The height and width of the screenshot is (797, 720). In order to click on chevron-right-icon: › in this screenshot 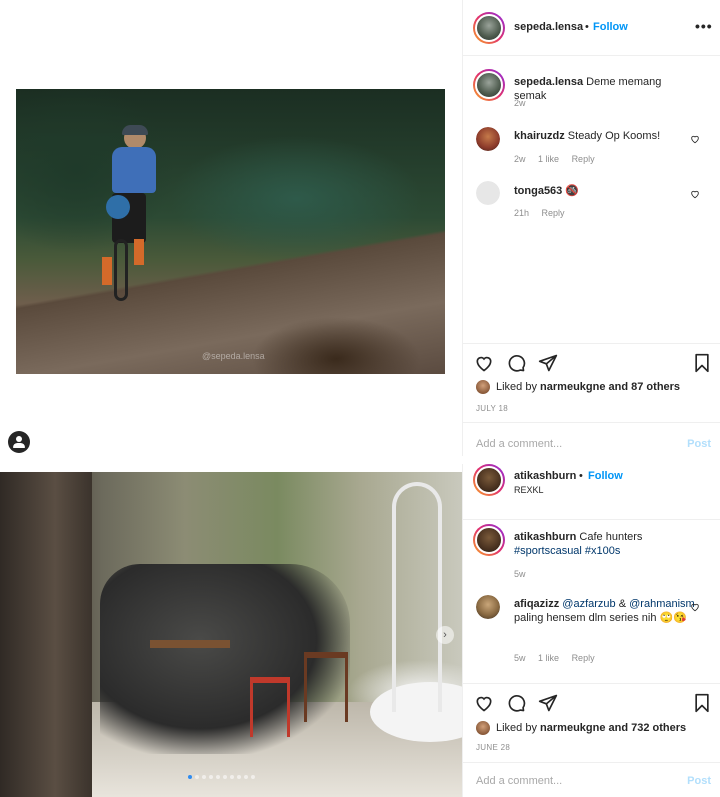, I will do `click(445, 635)`.